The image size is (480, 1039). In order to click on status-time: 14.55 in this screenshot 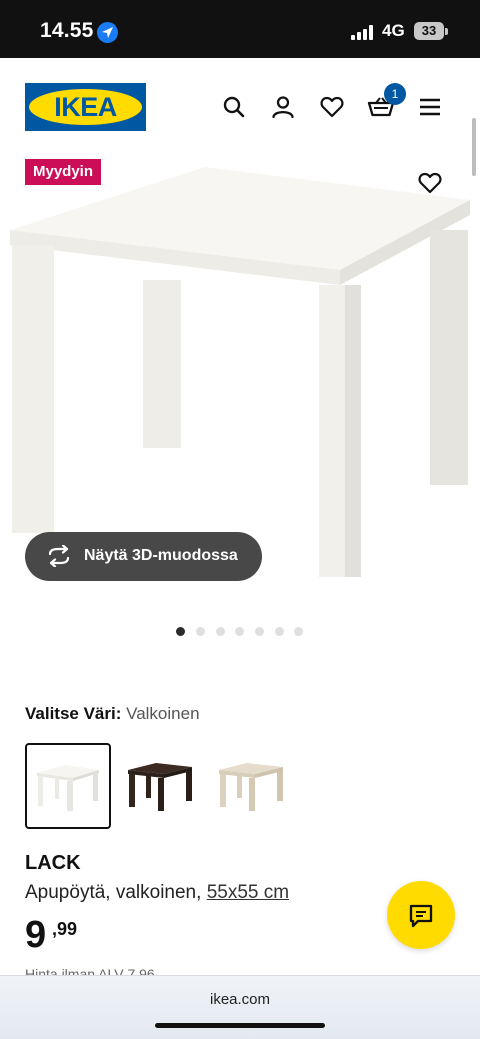, I will do `click(67, 30)`.